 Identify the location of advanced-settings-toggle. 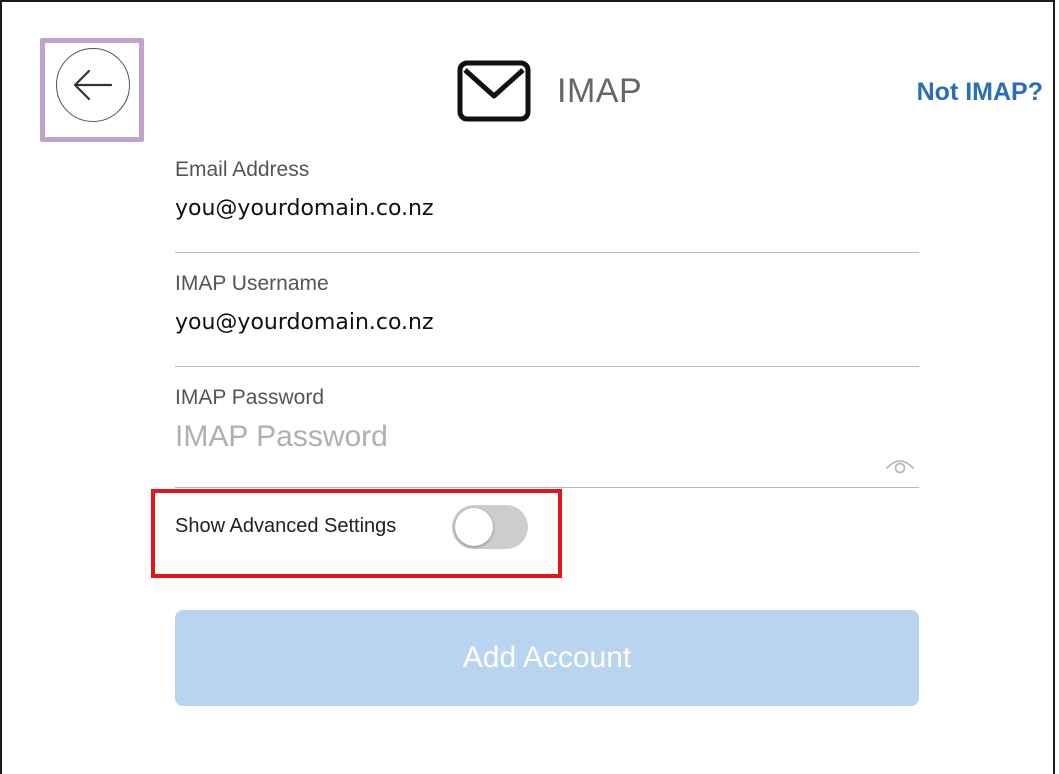
(490, 527).